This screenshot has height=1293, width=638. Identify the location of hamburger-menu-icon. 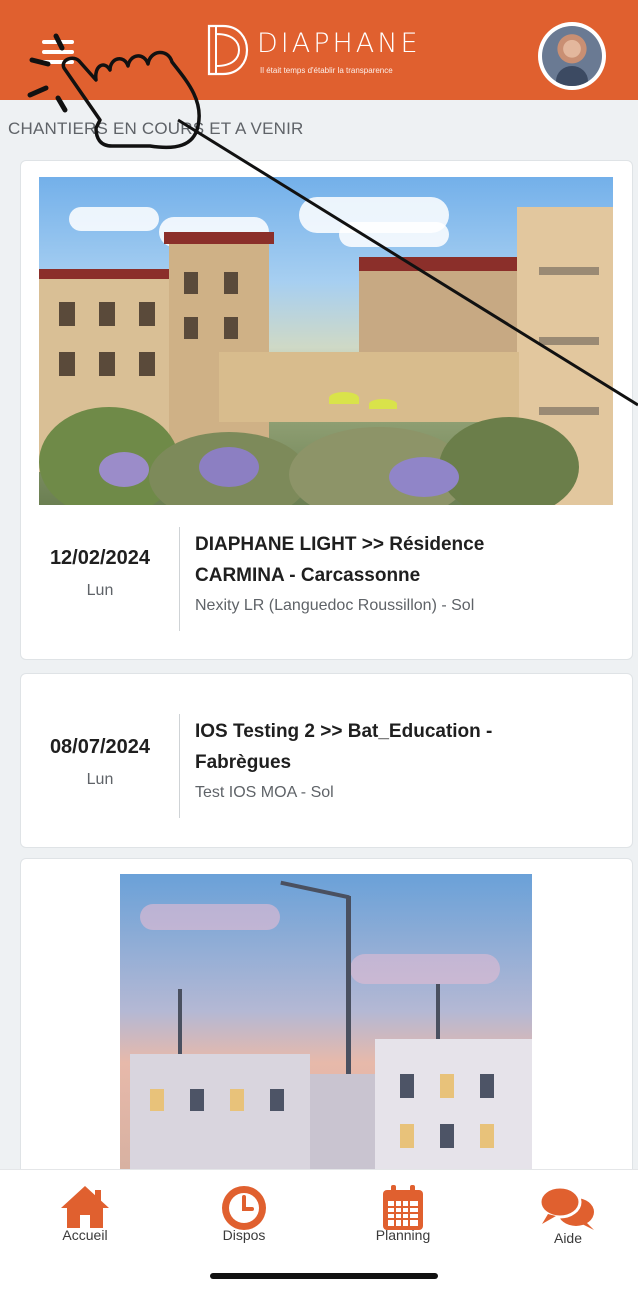
(58, 52).